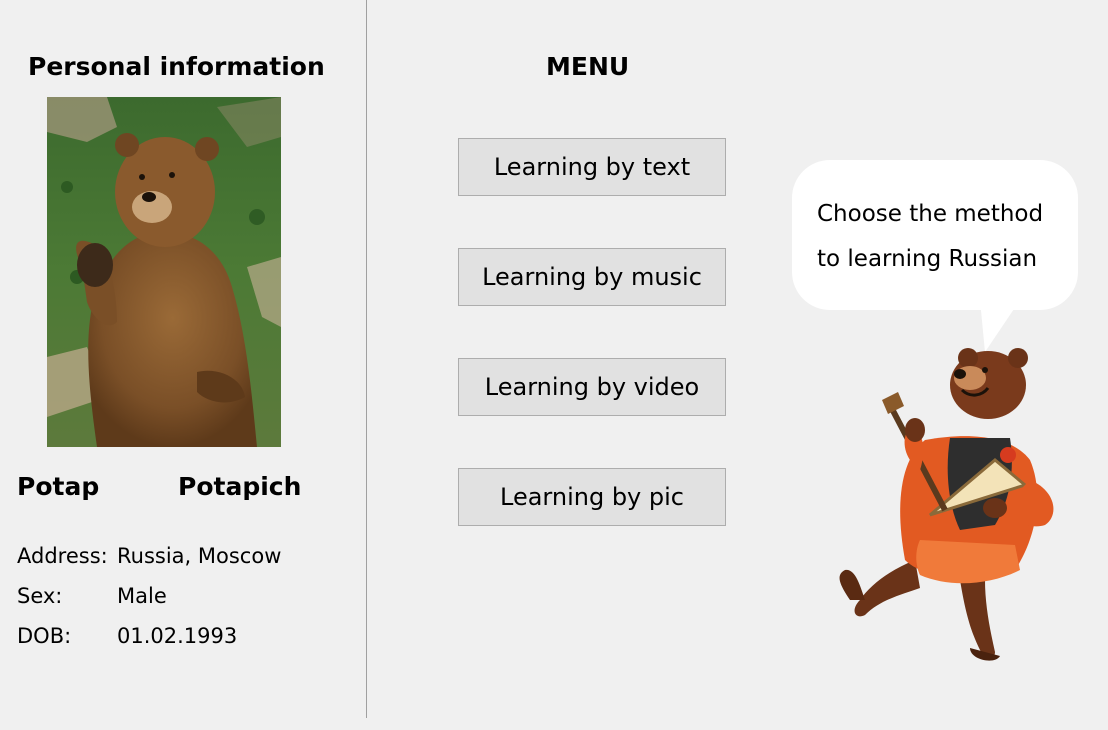 The width and height of the screenshot is (1108, 730). I want to click on speech-bubble: Choose the method to learning Russian, so click(935, 235).